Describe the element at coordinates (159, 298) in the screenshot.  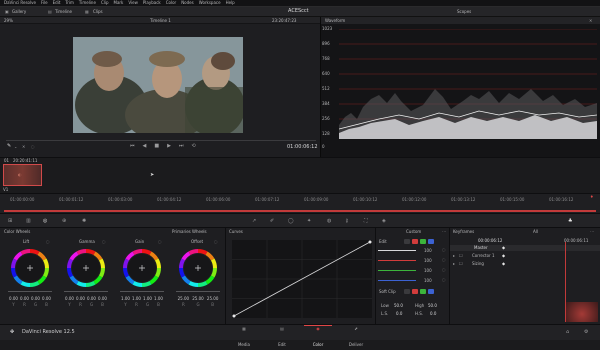
I see `wheel-value: 1.00` at that location.